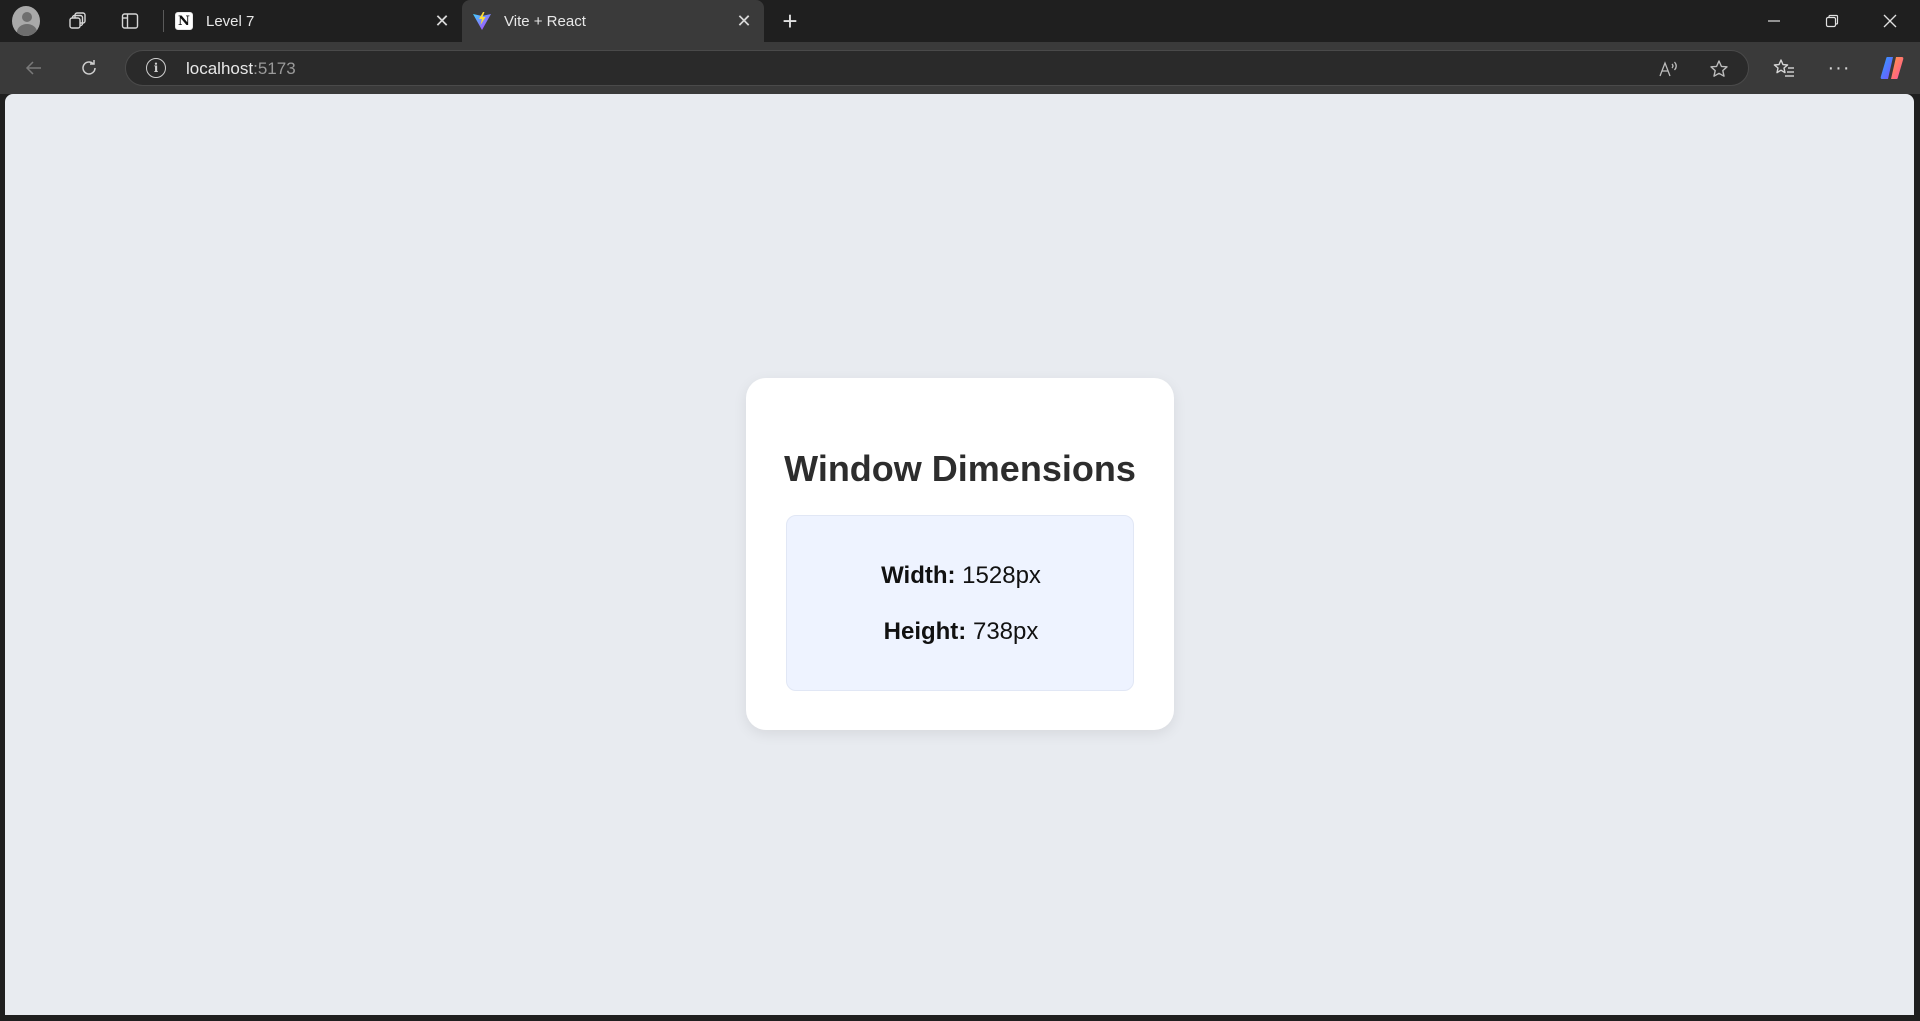  What do you see at coordinates (1890, 21) in the screenshot?
I see `close-window-icon` at bounding box center [1890, 21].